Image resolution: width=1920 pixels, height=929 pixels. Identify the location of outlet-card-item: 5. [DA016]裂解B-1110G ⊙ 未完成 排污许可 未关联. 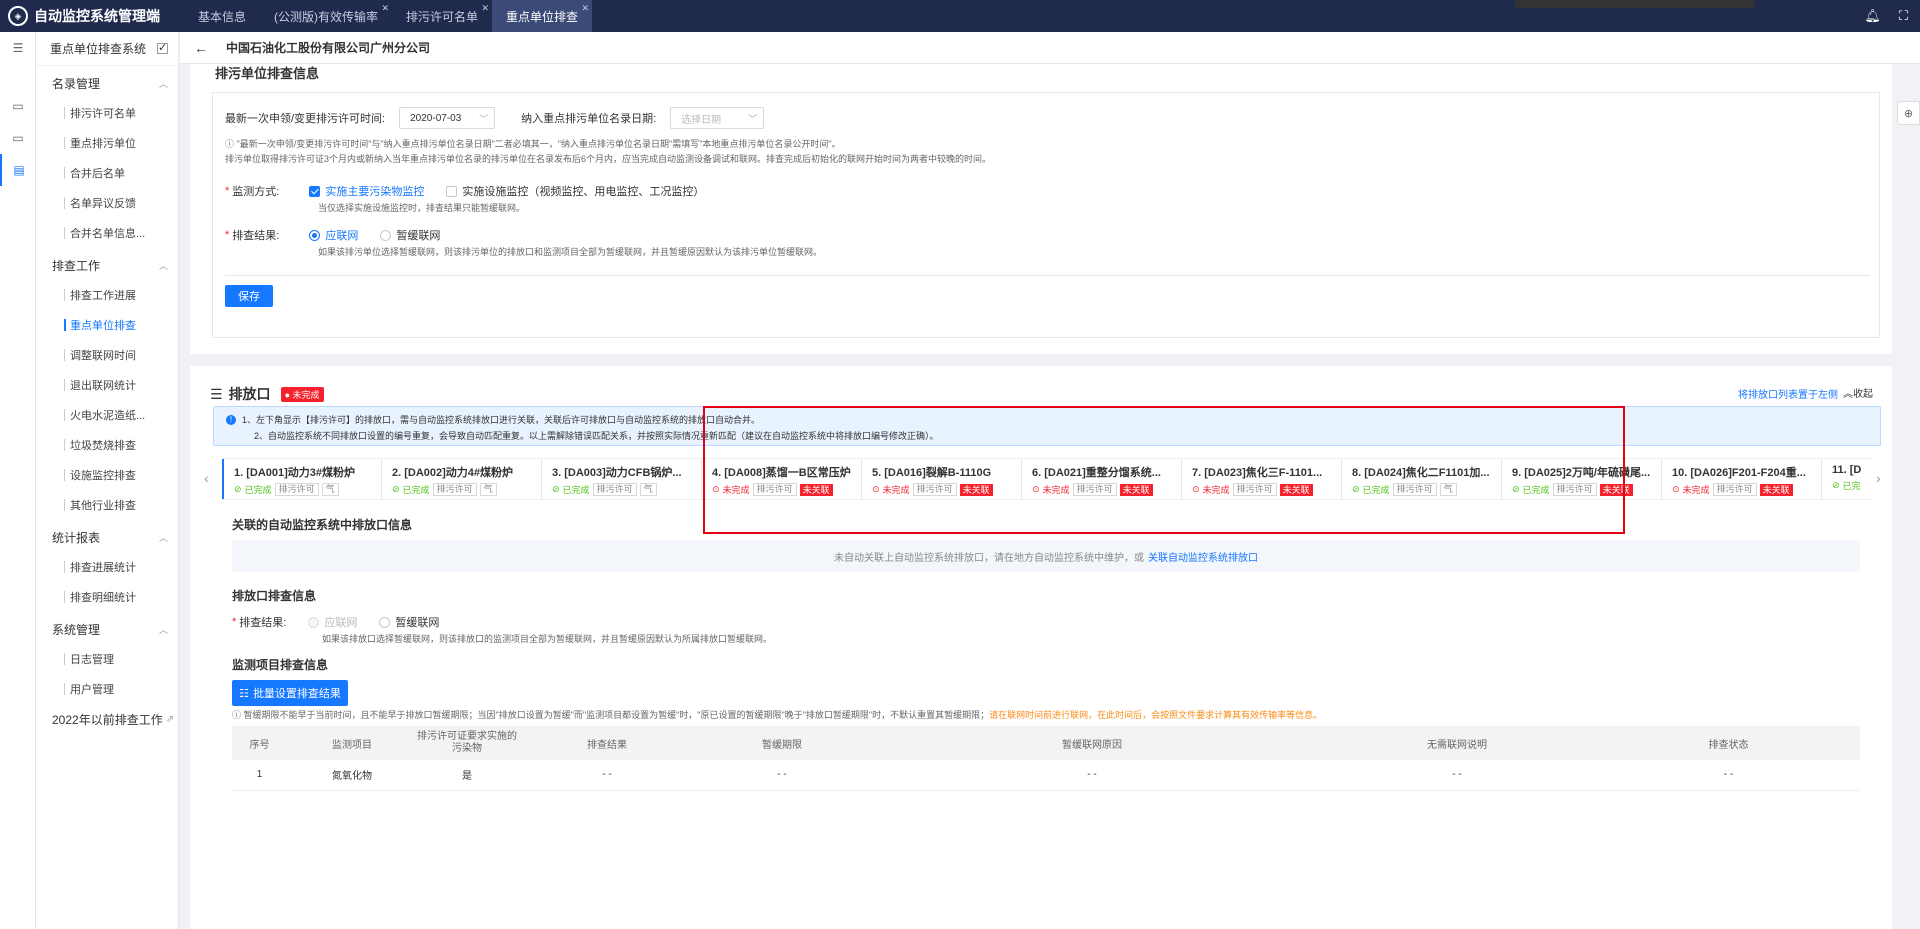
(942, 479).